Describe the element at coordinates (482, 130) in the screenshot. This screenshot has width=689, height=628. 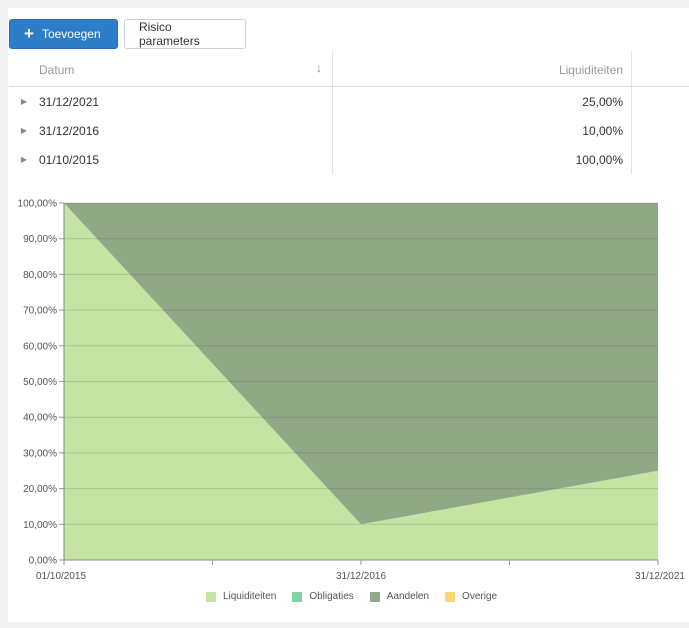
I see `cell-liquiditeiten: 10,00%` at that location.